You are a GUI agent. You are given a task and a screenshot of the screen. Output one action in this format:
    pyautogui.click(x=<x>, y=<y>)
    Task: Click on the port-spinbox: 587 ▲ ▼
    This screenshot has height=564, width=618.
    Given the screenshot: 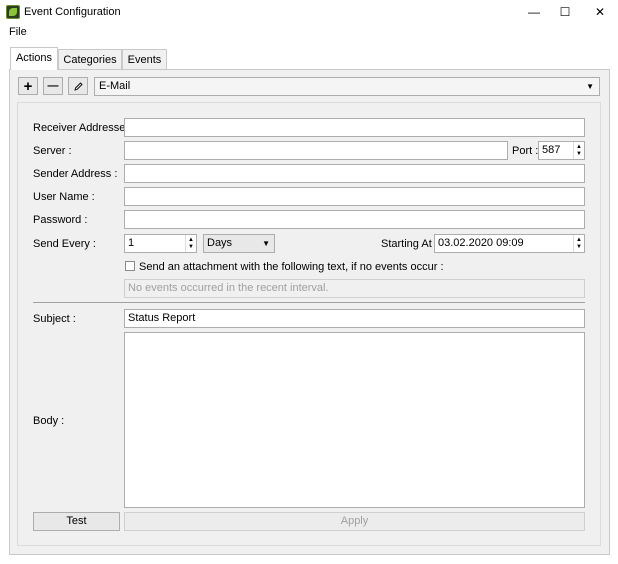 What is the action you would take?
    pyautogui.click(x=561, y=150)
    